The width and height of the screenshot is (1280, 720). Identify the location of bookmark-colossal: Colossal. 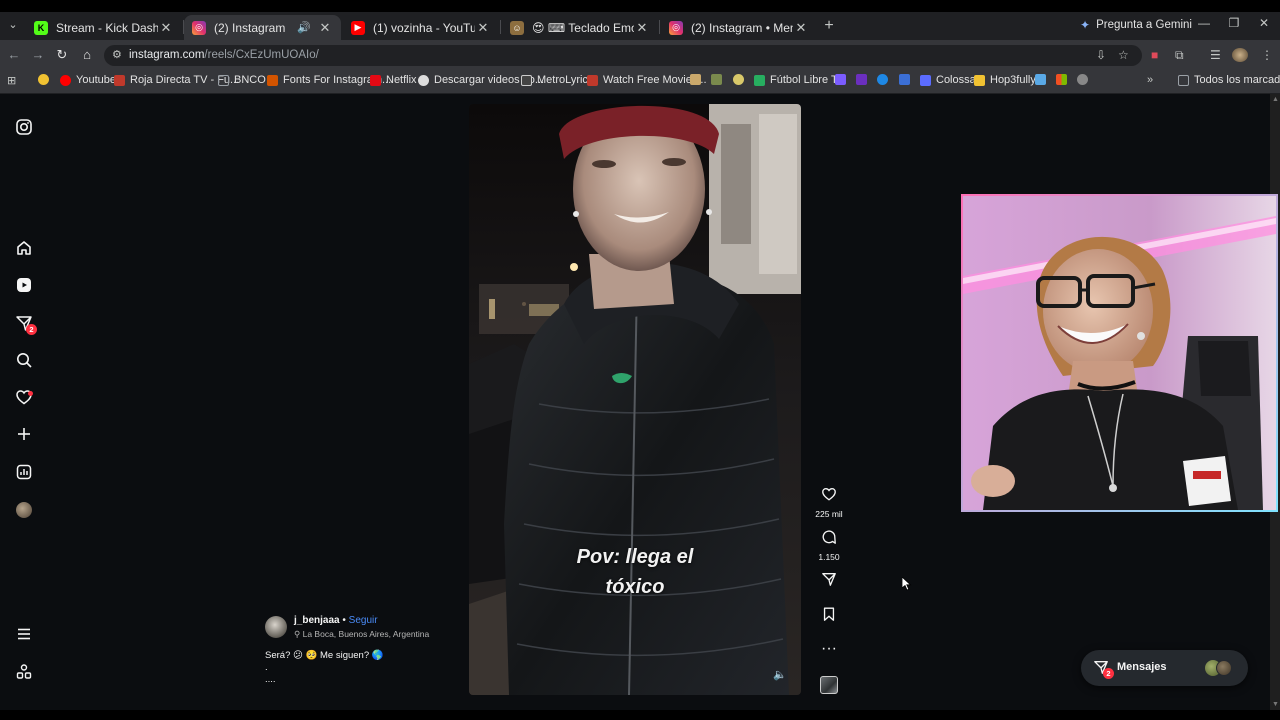
(949, 80).